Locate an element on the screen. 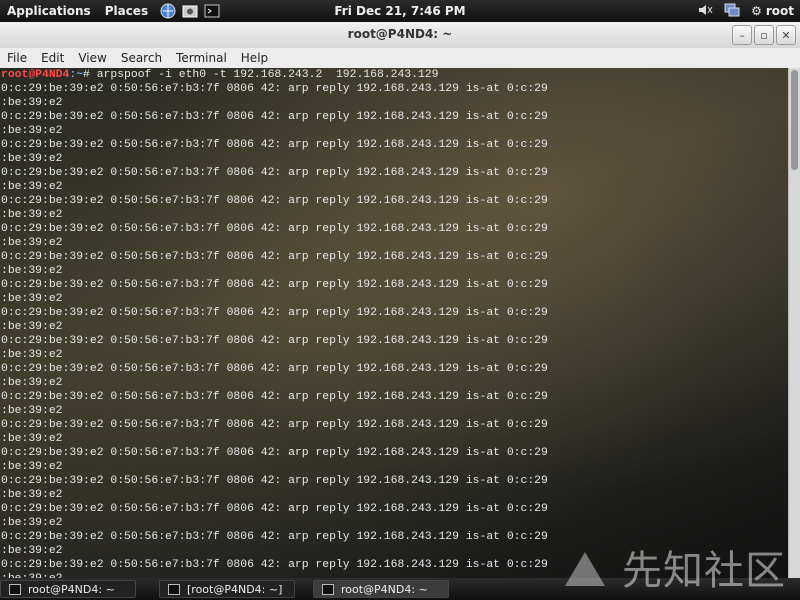 The image size is (800, 600). user-name: root is located at coordinates (779, 11).